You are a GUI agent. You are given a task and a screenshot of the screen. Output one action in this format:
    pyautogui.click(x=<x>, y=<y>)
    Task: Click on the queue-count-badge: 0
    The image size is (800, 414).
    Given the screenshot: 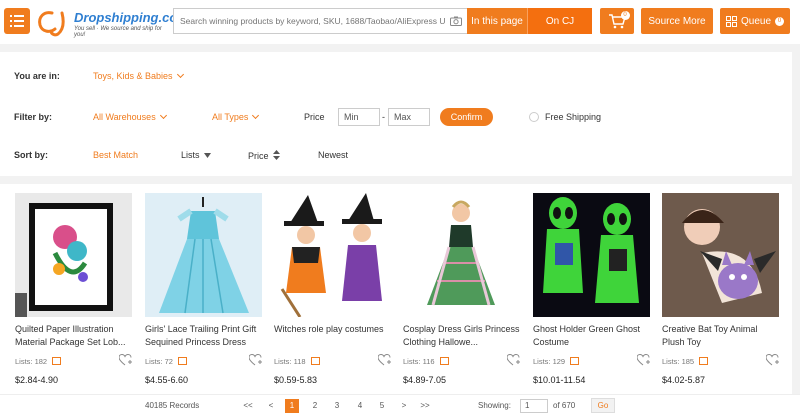 What is the action you would take?
    pyautogui.click(x=780, y=21)
    